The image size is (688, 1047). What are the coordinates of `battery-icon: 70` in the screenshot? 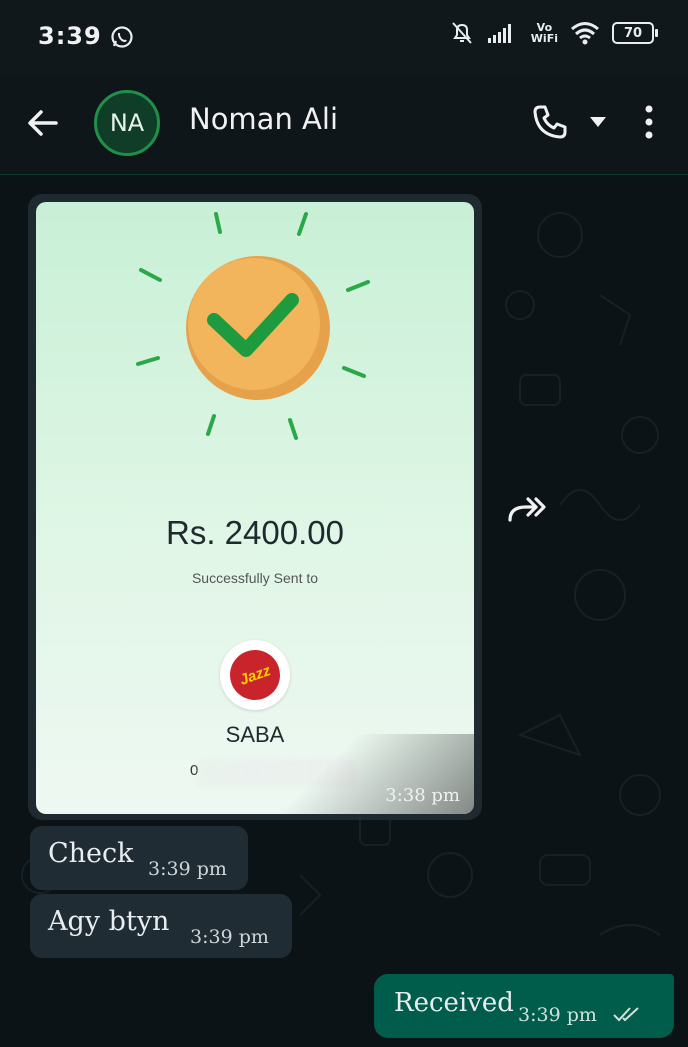 It's located at (635, 33).